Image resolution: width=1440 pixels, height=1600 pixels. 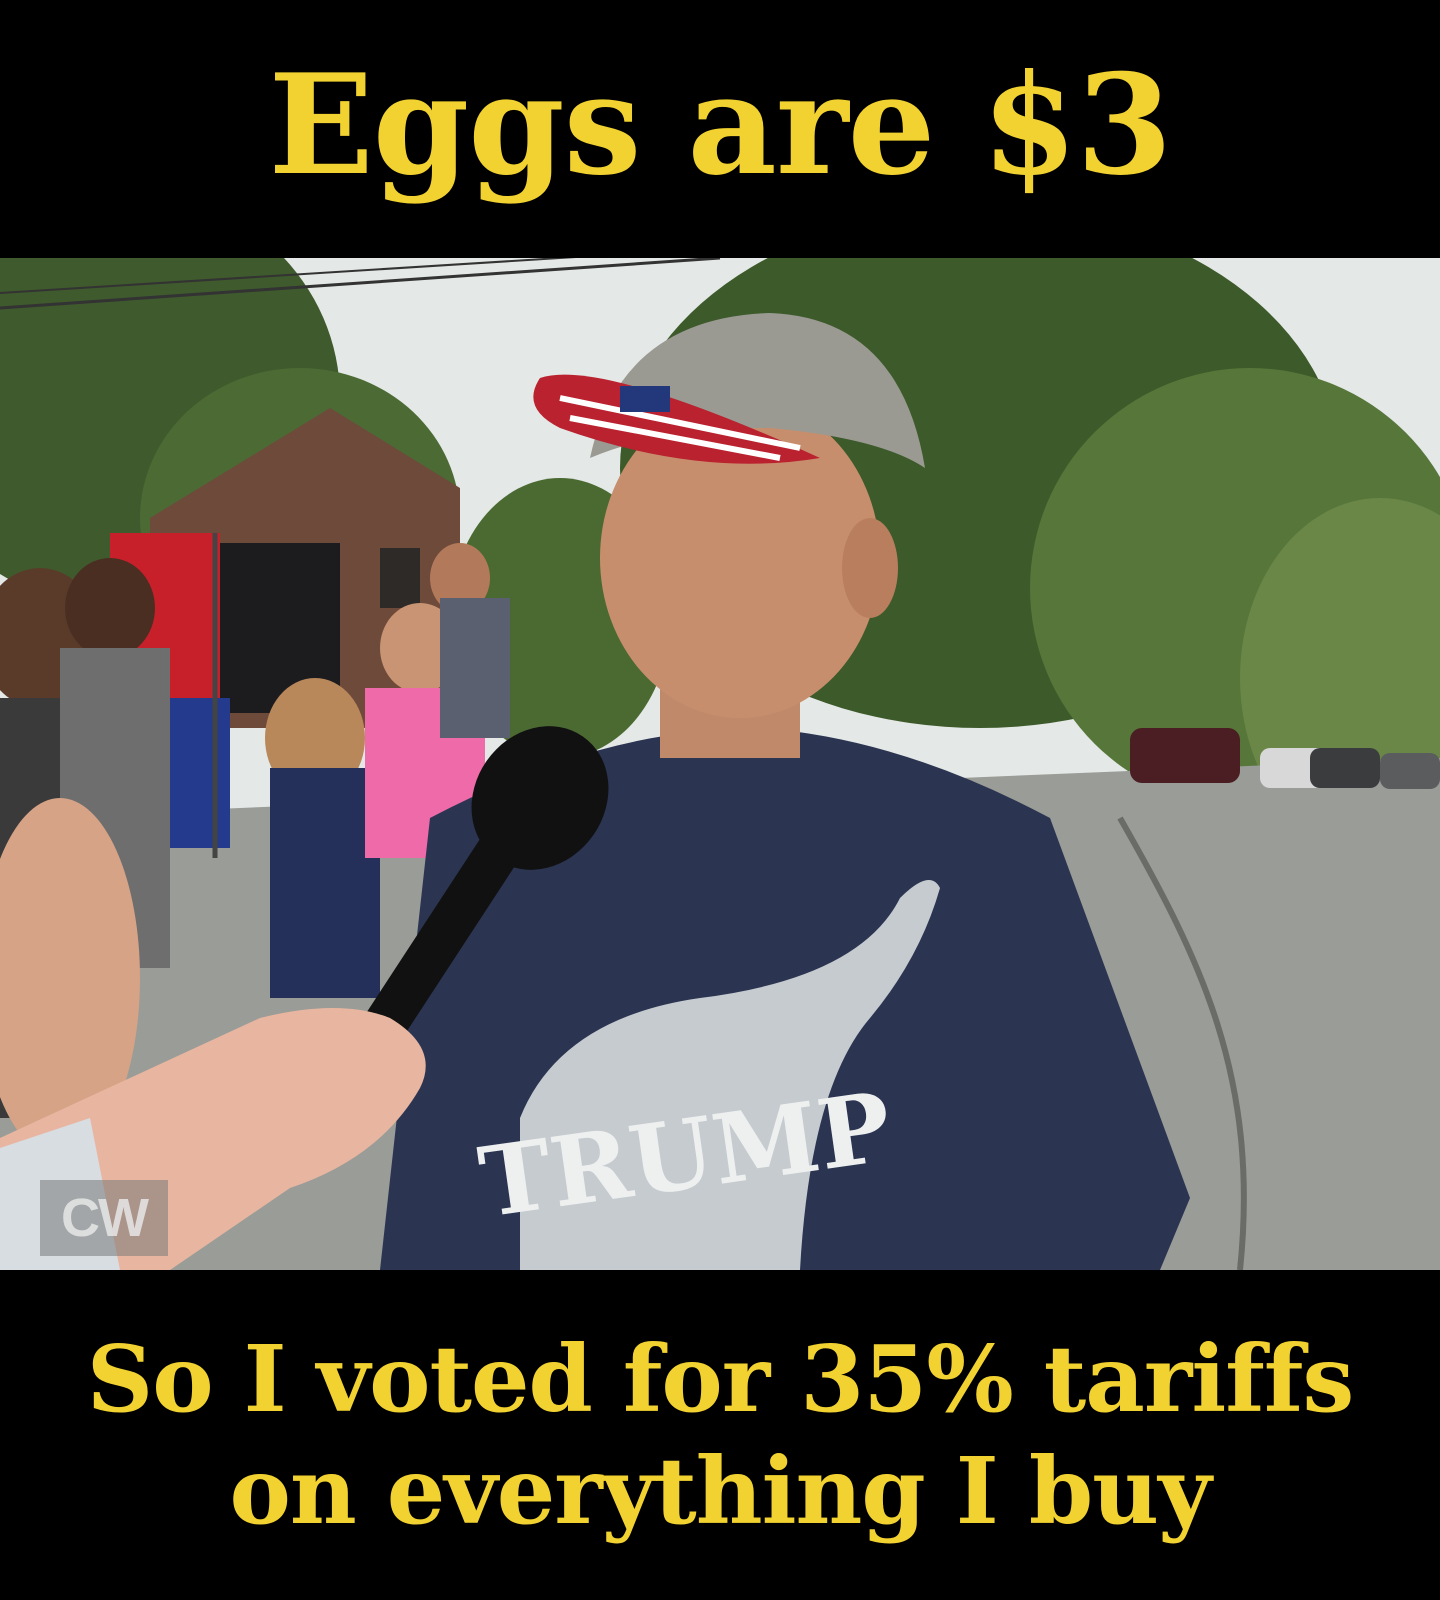 I want to click on channel-watermark: CW, so click(x=104, y=1218).